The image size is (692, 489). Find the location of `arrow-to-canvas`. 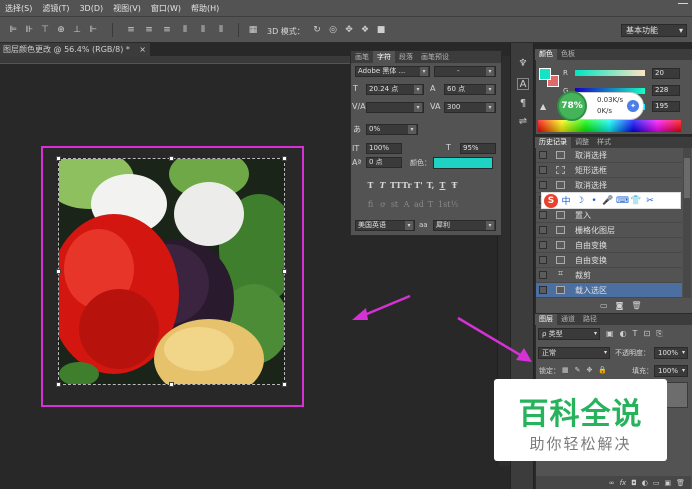

arrow-to-canvas is located at coordinates (381, 307).